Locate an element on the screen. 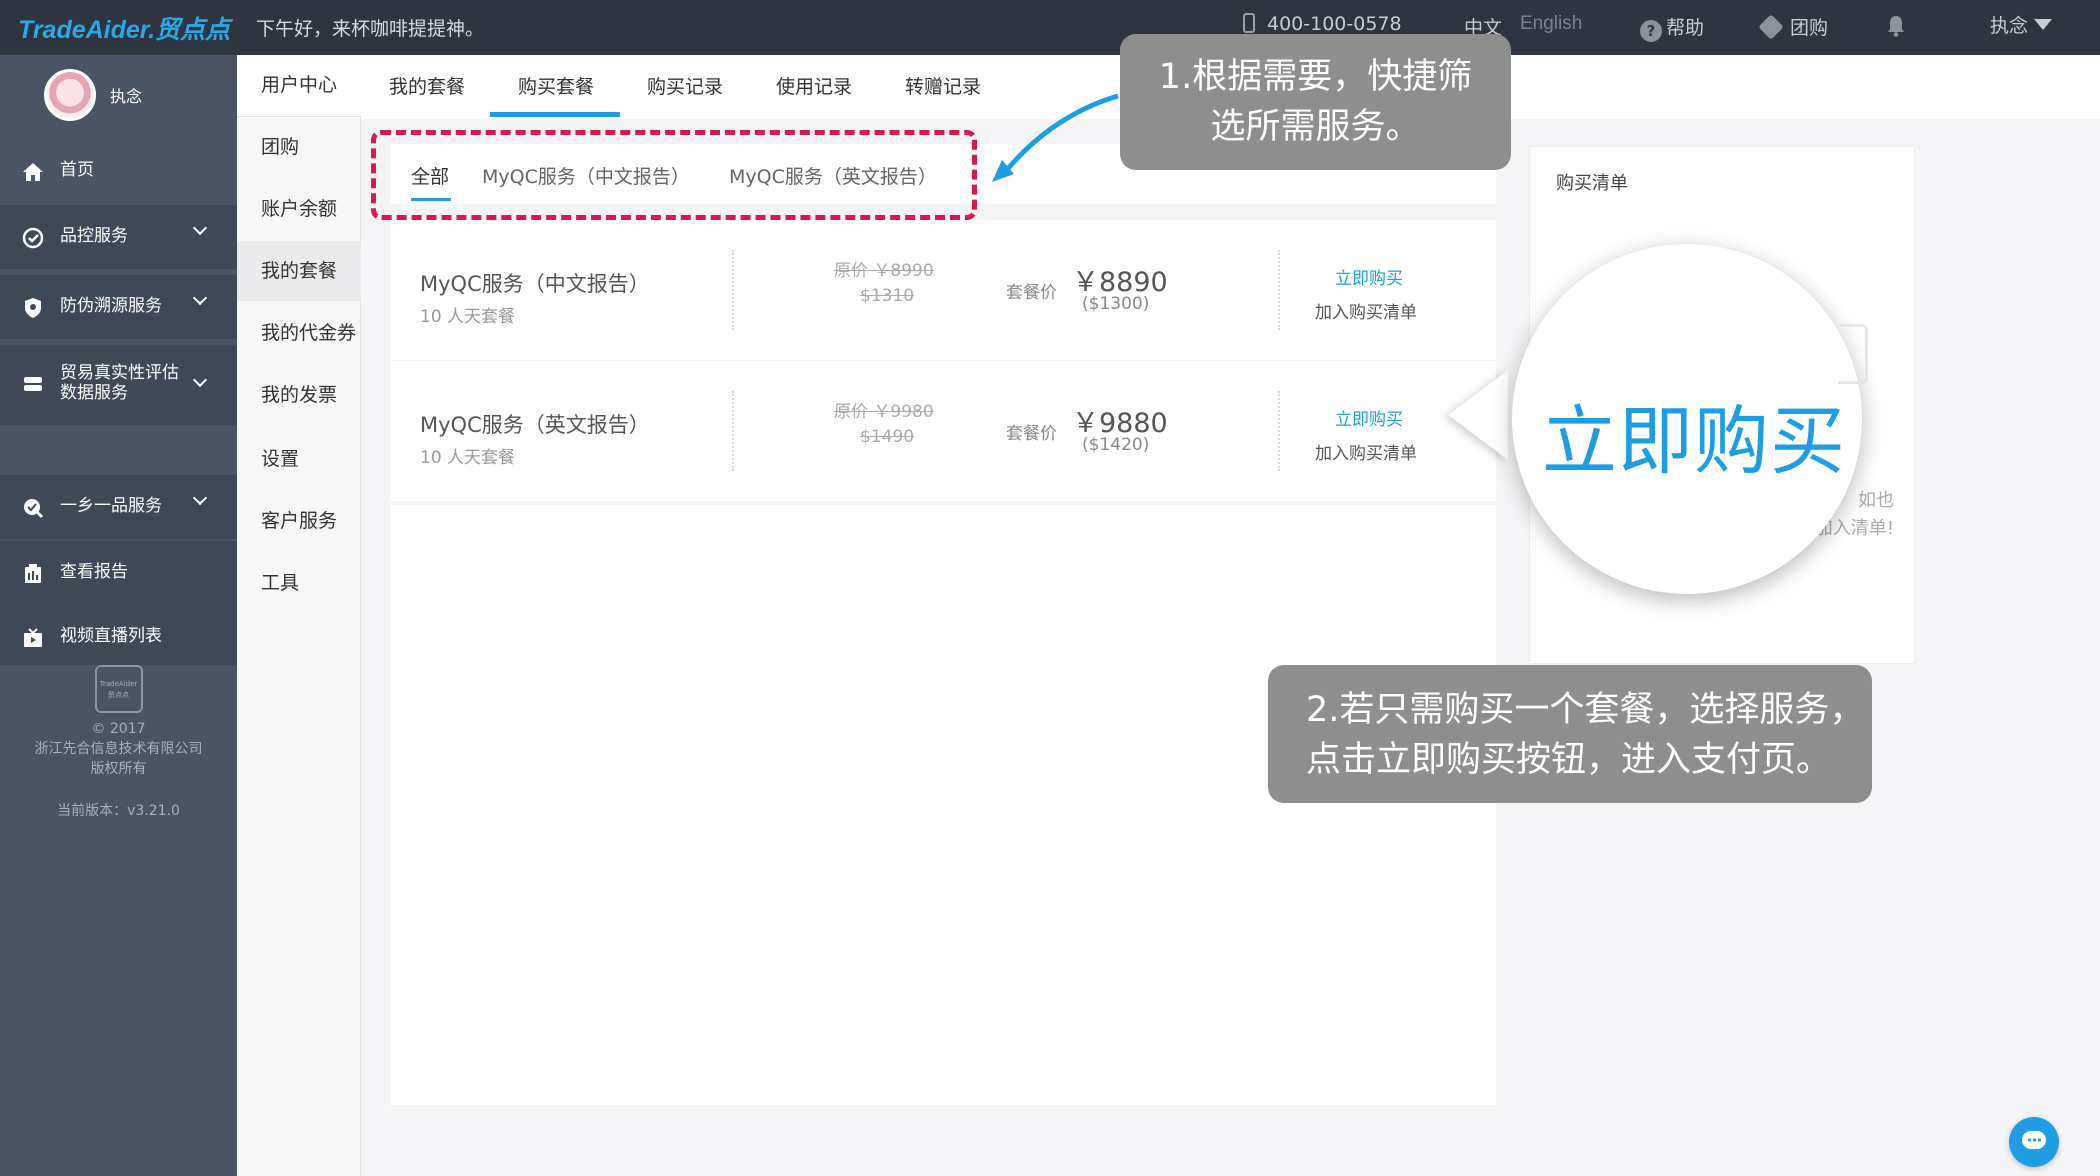 This screenshot has width=2100, height=1176. sidebar-item-reports: 查看报告 is located at coordinates (118, 573).